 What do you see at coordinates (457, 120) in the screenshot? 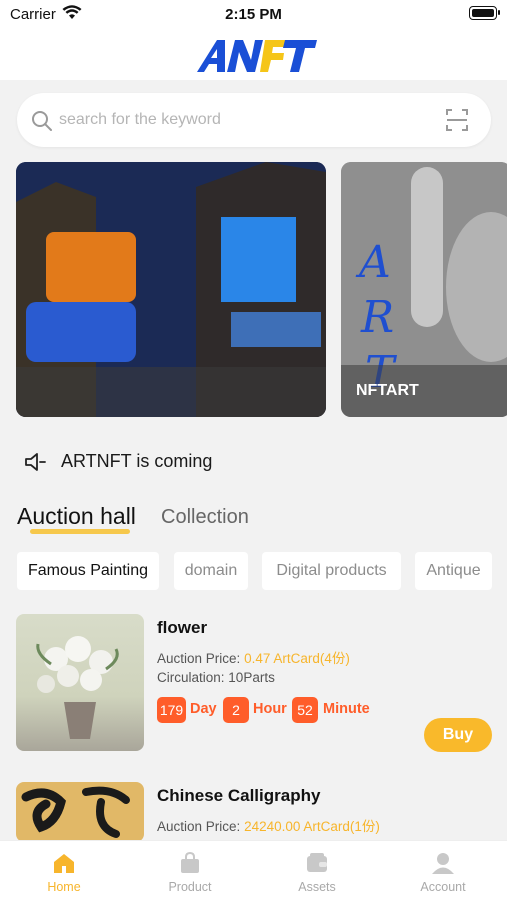
I see `scan-icon` at bounding box center [457, 120].